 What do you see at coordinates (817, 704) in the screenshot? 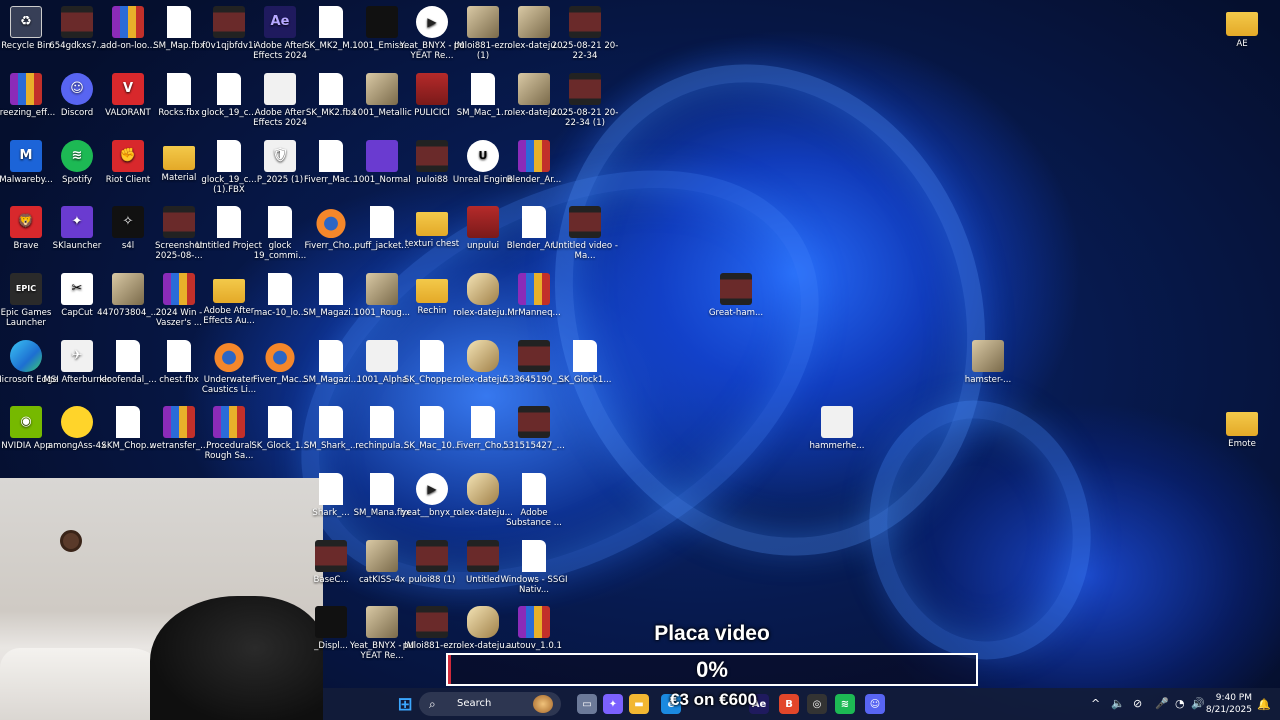
I see `obs-taskbar-icon: ◎` at bounding box center [817, 704].